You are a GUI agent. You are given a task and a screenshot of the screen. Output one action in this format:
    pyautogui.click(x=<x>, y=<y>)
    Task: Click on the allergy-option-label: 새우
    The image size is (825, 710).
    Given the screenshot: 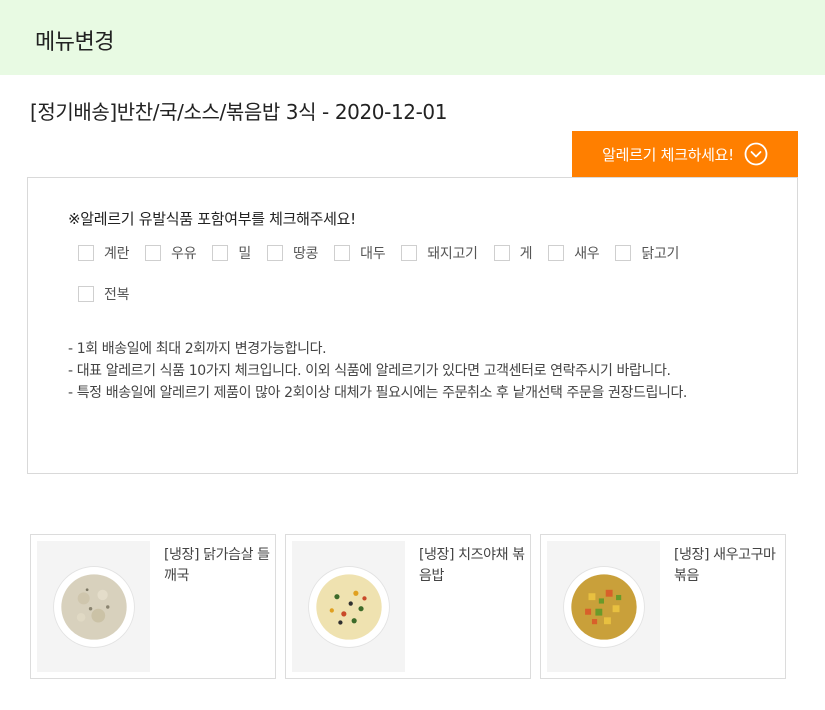 What is the action you would take?
    pyautogui.click(x=587, y=253)
    